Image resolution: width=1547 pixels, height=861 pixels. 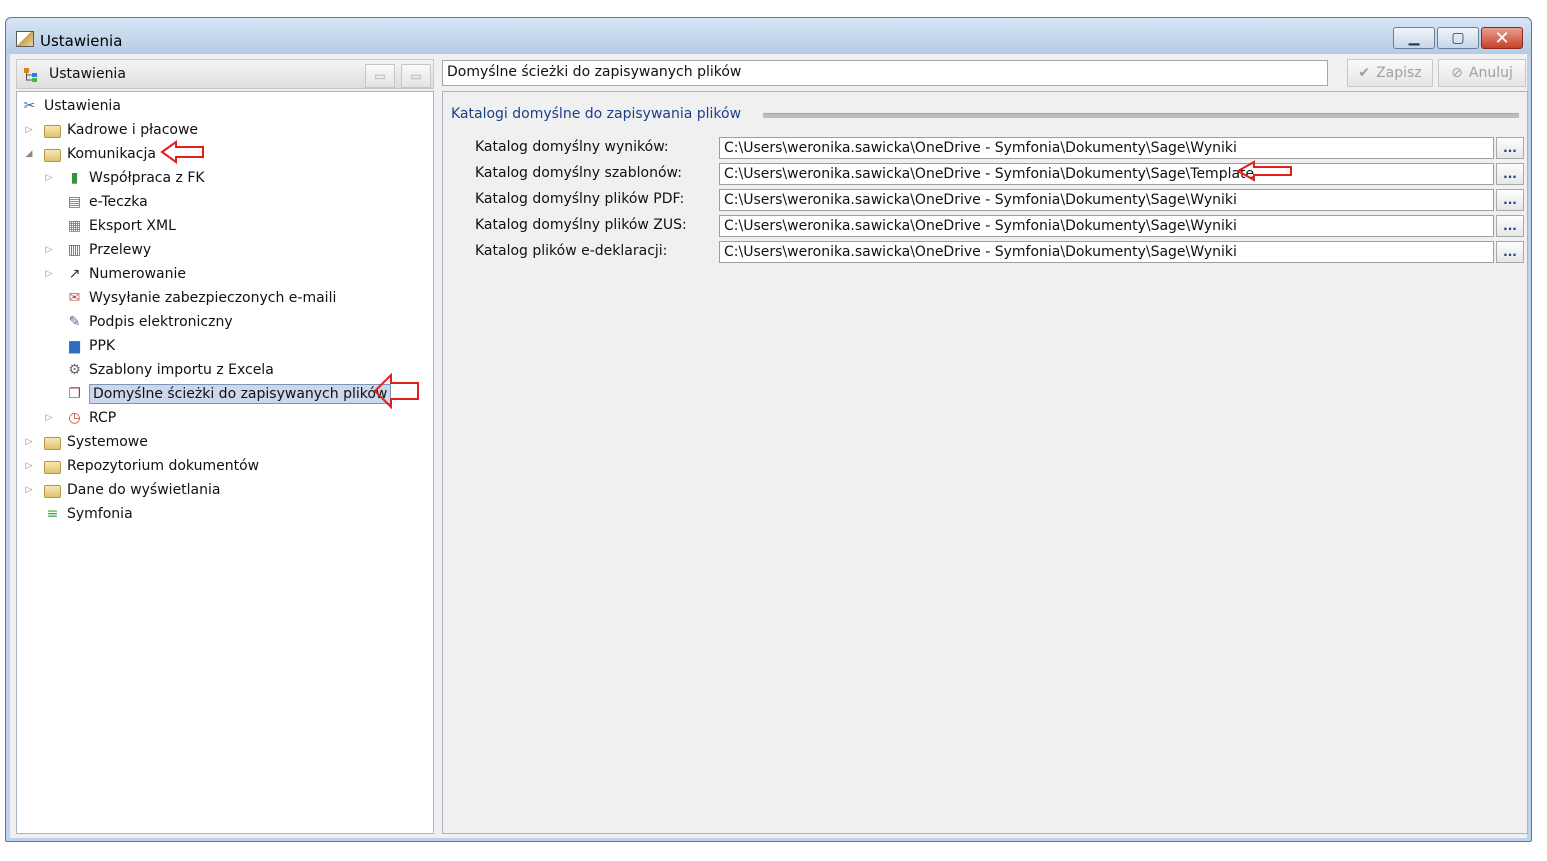 What do you see at coordinates (416, 76) in the screenshot?
I see `remove-folder-button: ▭` at bounding box center [416, 76].